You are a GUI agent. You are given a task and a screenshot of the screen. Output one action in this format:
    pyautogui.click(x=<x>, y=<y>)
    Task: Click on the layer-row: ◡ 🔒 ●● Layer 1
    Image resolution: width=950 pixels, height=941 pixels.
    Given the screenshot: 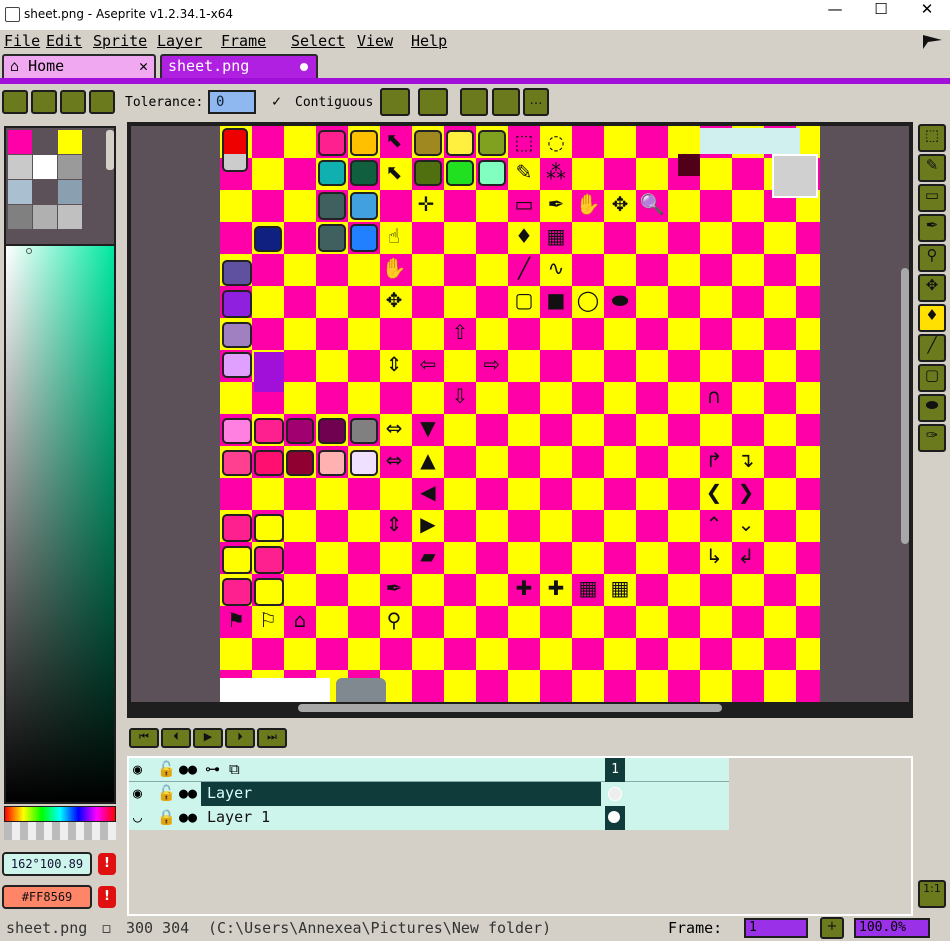 What is the action you would take?
    pyautogui.click(x=429, y=818)
    